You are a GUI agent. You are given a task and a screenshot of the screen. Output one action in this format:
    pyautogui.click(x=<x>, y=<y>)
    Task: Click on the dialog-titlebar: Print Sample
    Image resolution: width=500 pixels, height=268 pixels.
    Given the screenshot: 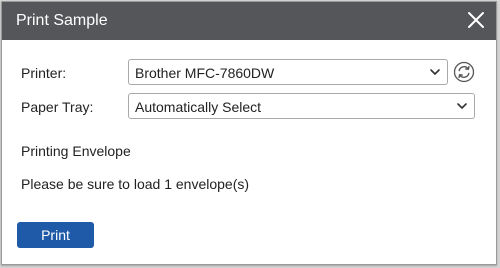 What is the action you would take?
    pyautogui.click(x=249, y=21)
    